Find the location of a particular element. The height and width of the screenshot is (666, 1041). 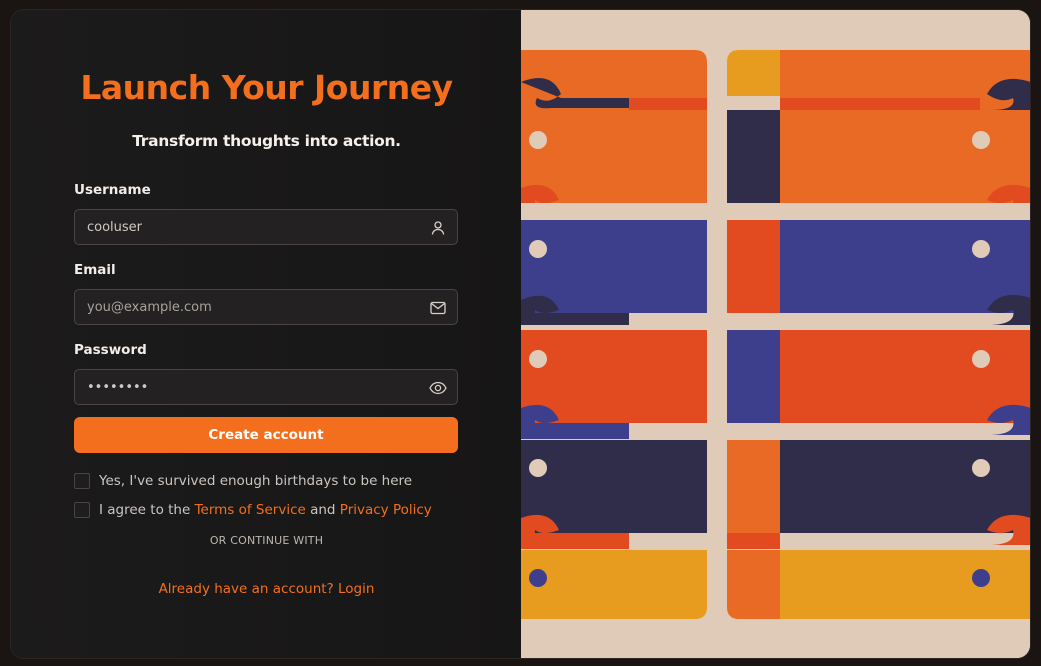

continue-with-divider: OR CONTINUE WITH is located at coordinates (266, 540).